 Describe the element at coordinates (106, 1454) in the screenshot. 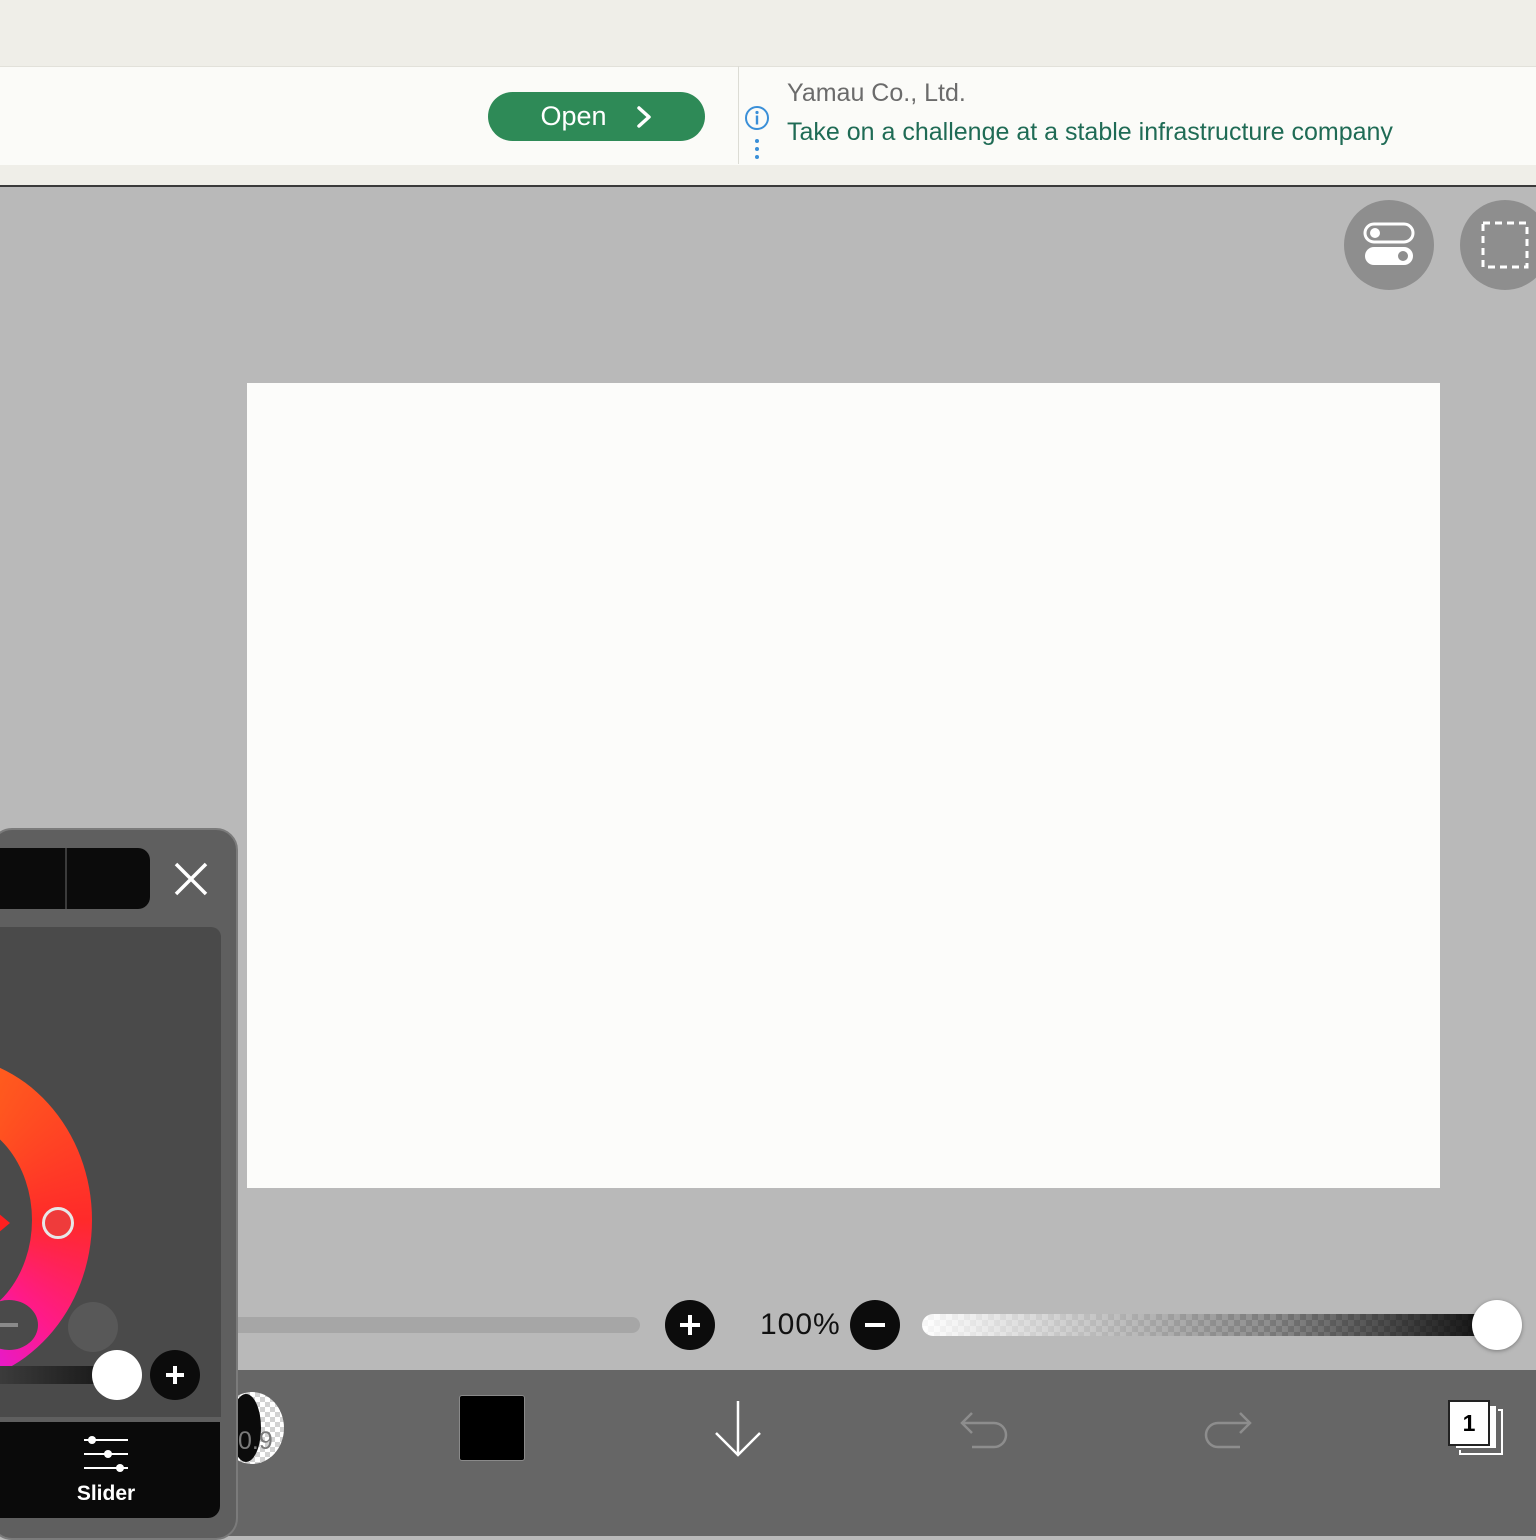

I see `sliders-icon` at that location.